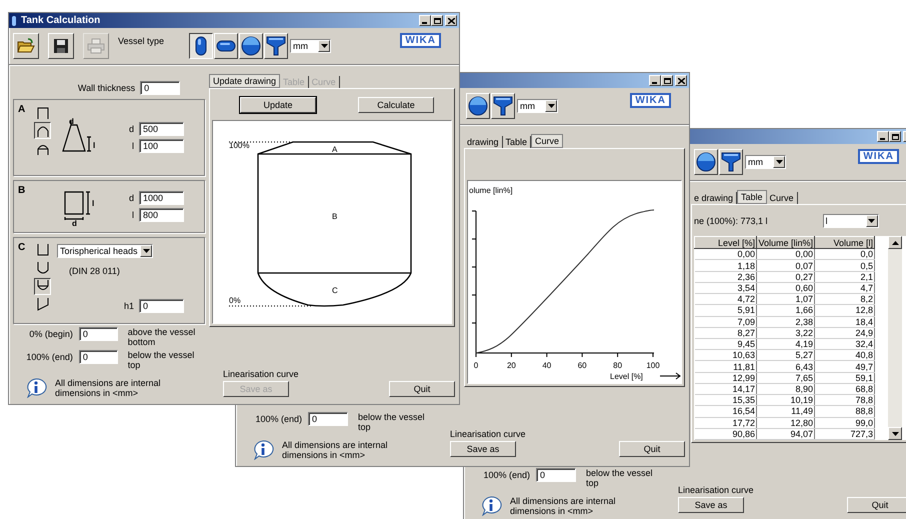 The image size is (906, 519). Describe the element at coordinates (725, 276) in the screenshot. I see `table-cell: 2,36` at that location.